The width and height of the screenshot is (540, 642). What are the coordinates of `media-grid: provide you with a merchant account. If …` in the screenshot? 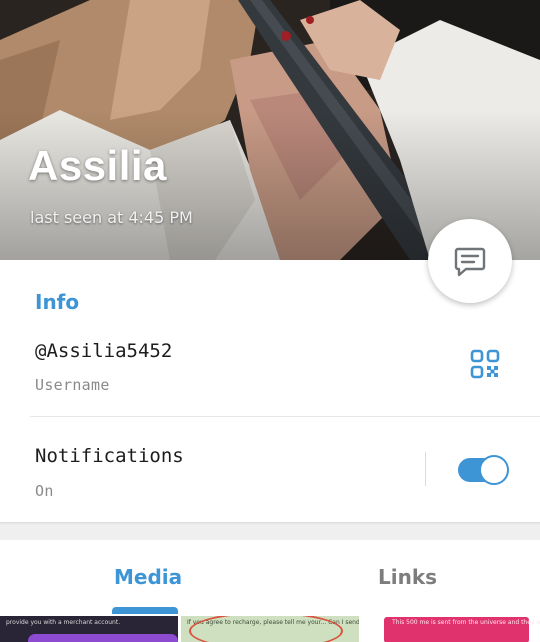 It's located at (270, 628).